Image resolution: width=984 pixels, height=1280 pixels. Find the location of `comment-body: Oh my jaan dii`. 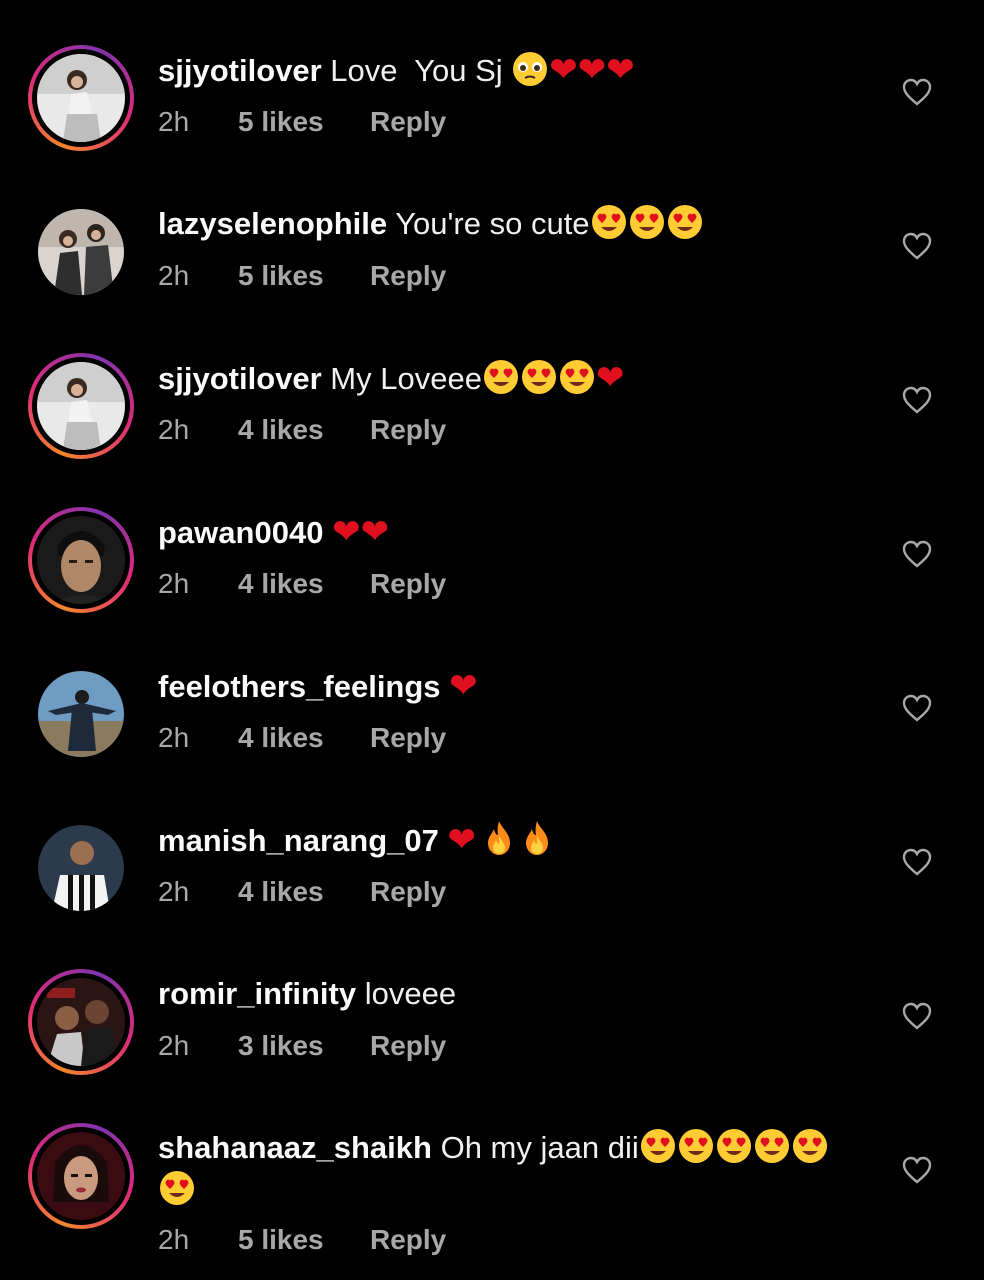

comment-body: Oh my jaan dii is located at coordinates (535, 1147).